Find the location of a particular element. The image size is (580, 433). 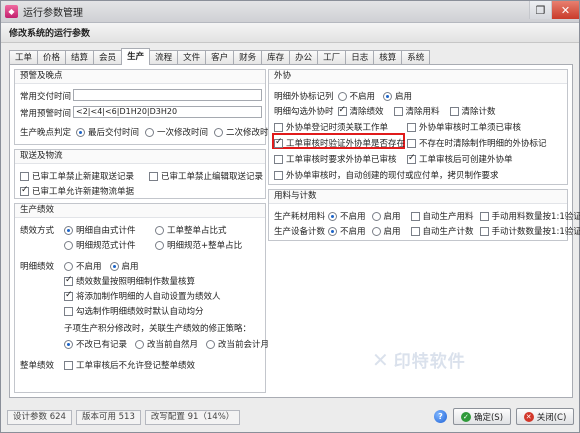

close-button-label: 关闭(C) is located at coordinates (551, 417).